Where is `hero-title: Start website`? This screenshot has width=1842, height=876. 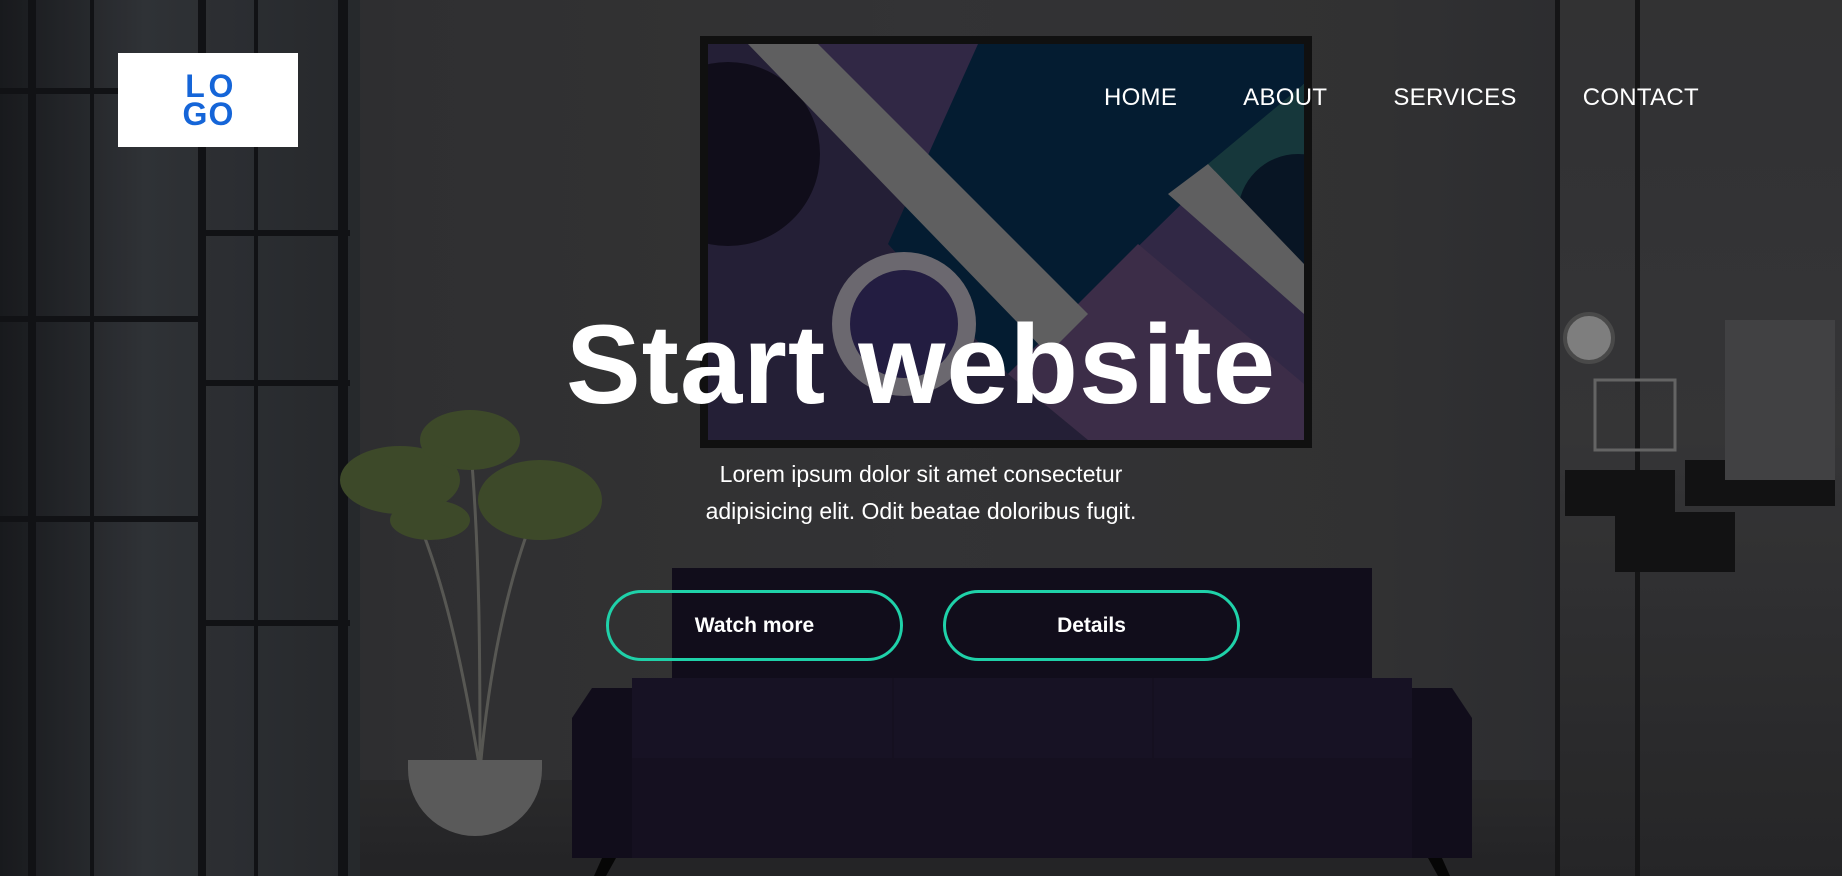 hero-title: Start website is located at coordinates (921, 364).